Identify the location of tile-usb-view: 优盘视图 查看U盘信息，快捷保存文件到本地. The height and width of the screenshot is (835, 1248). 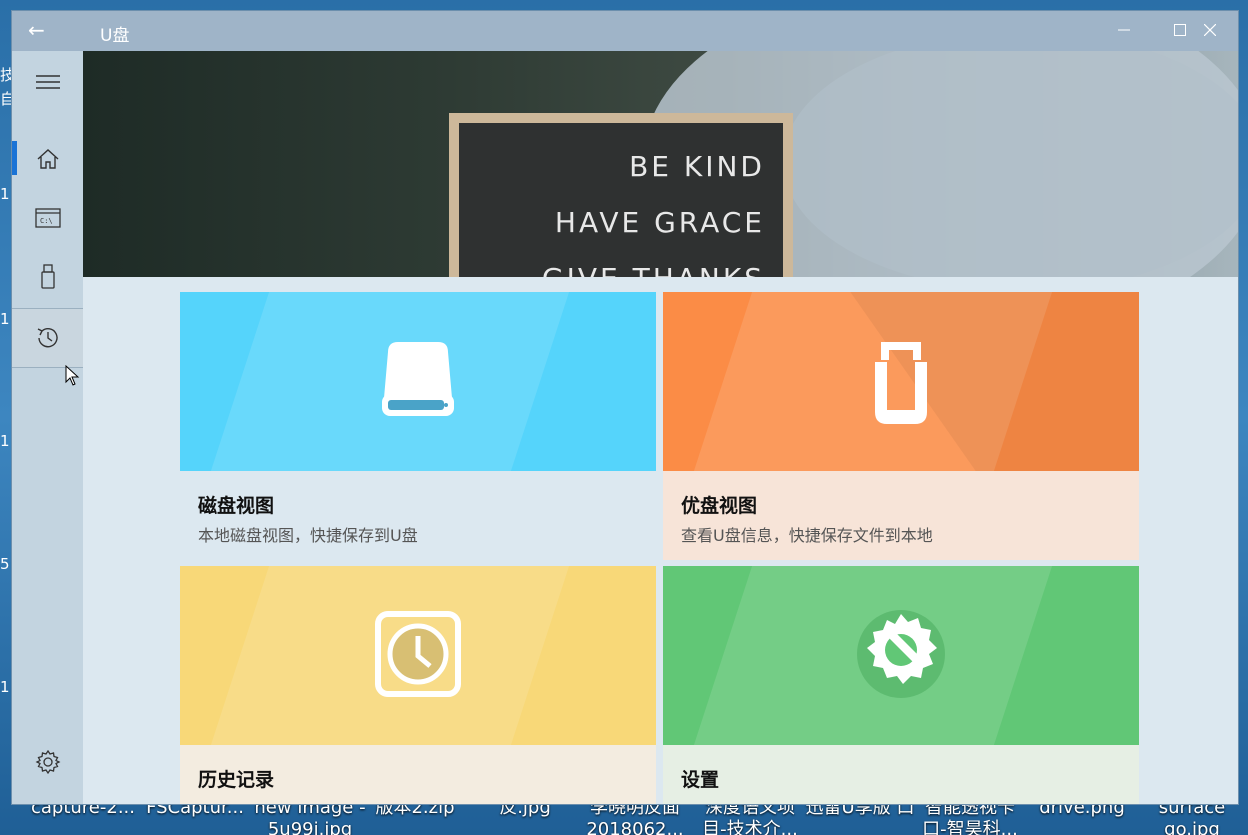
(901, 426).